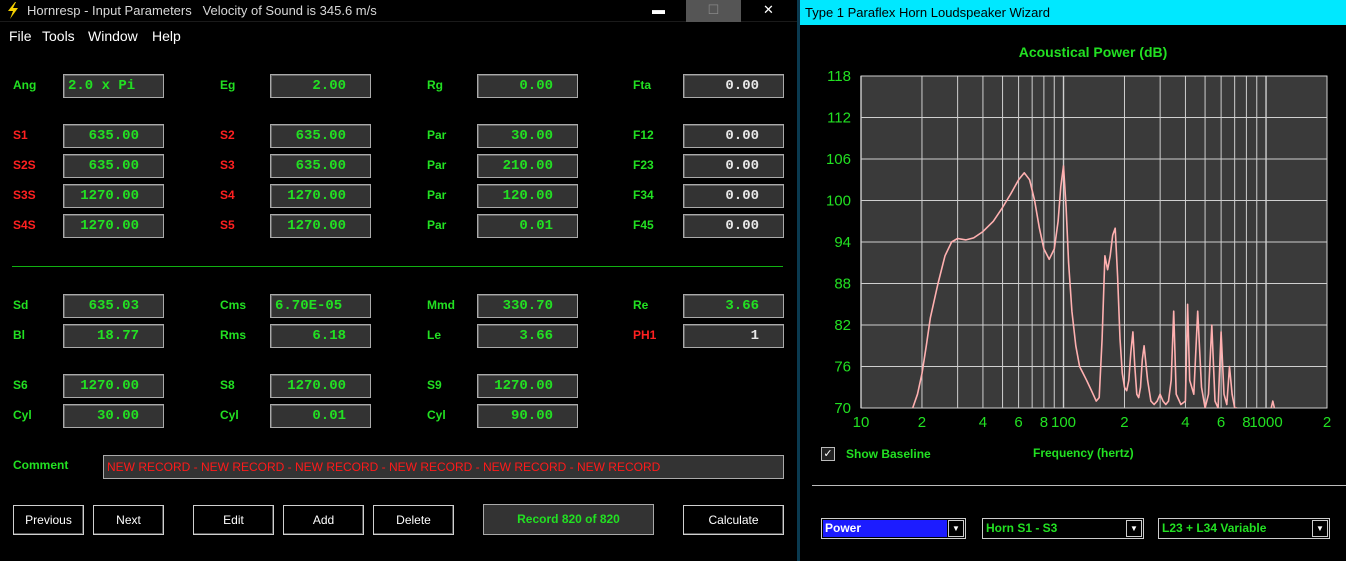  I want to click on x-tick-label: 10, so click(861, 422).